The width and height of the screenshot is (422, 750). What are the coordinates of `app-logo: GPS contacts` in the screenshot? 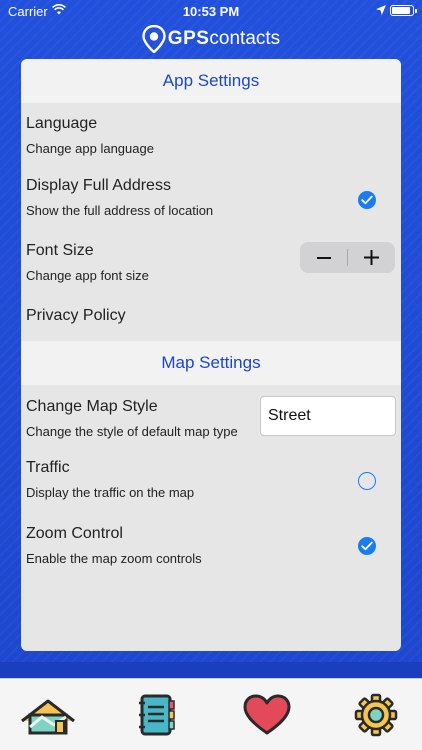 It's located at (211, 39).